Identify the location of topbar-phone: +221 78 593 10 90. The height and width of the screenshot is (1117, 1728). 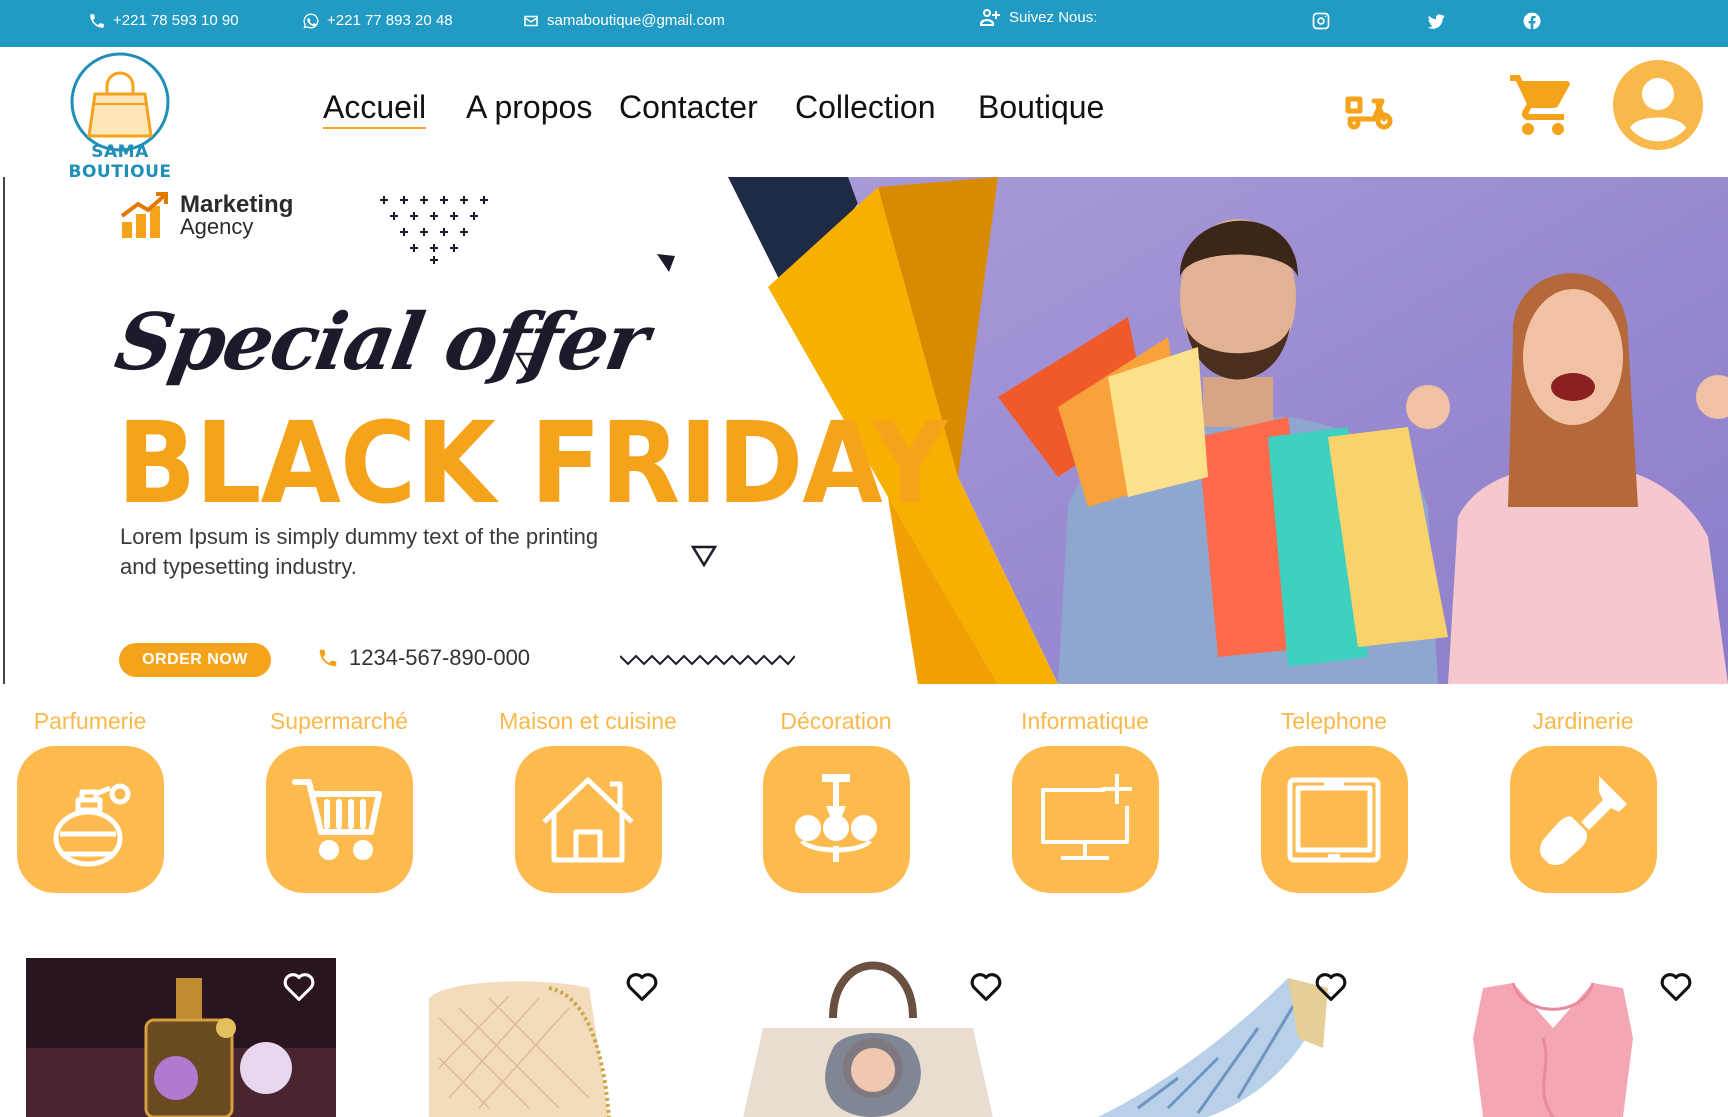
(163, 20).